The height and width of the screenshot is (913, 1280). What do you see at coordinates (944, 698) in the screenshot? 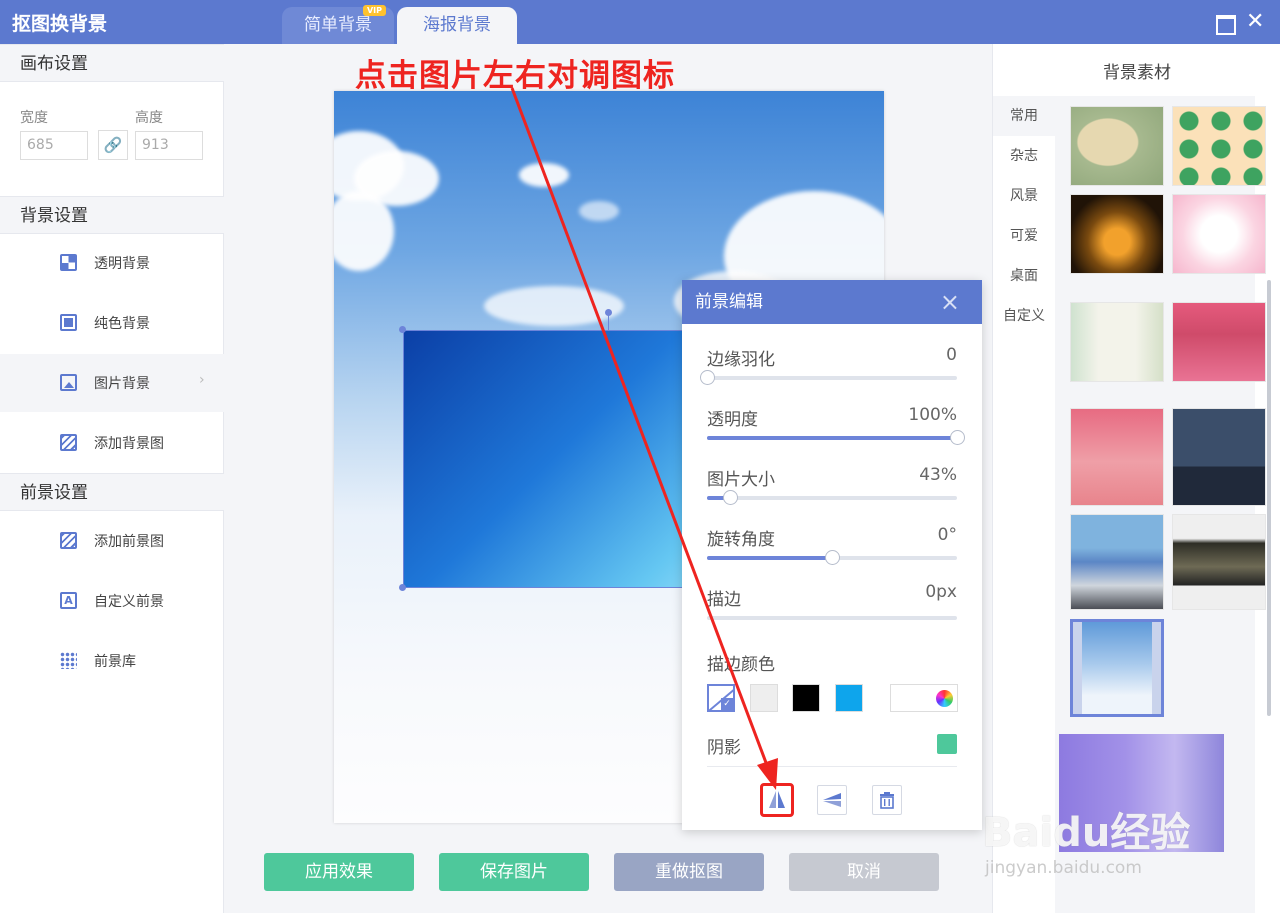
I see `color-wheel-icon` at bounding box center [944, 698].